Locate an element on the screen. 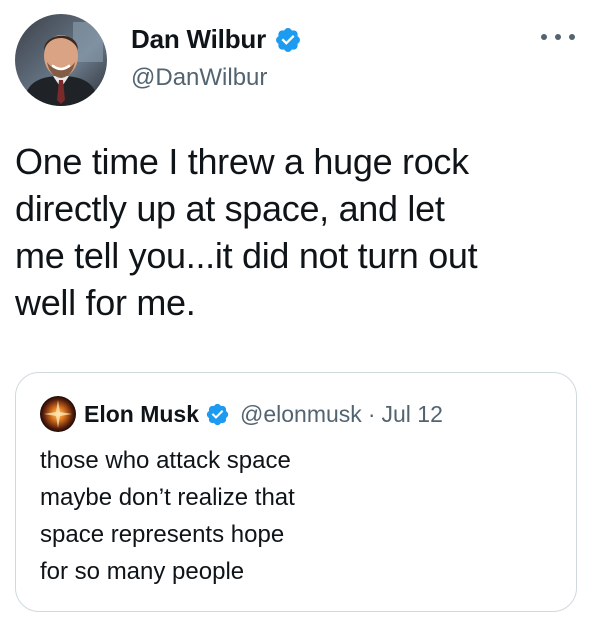 This screenshot has height=640, width=599. tweet-text-line: well for me. is located at coordinates (105, 302).